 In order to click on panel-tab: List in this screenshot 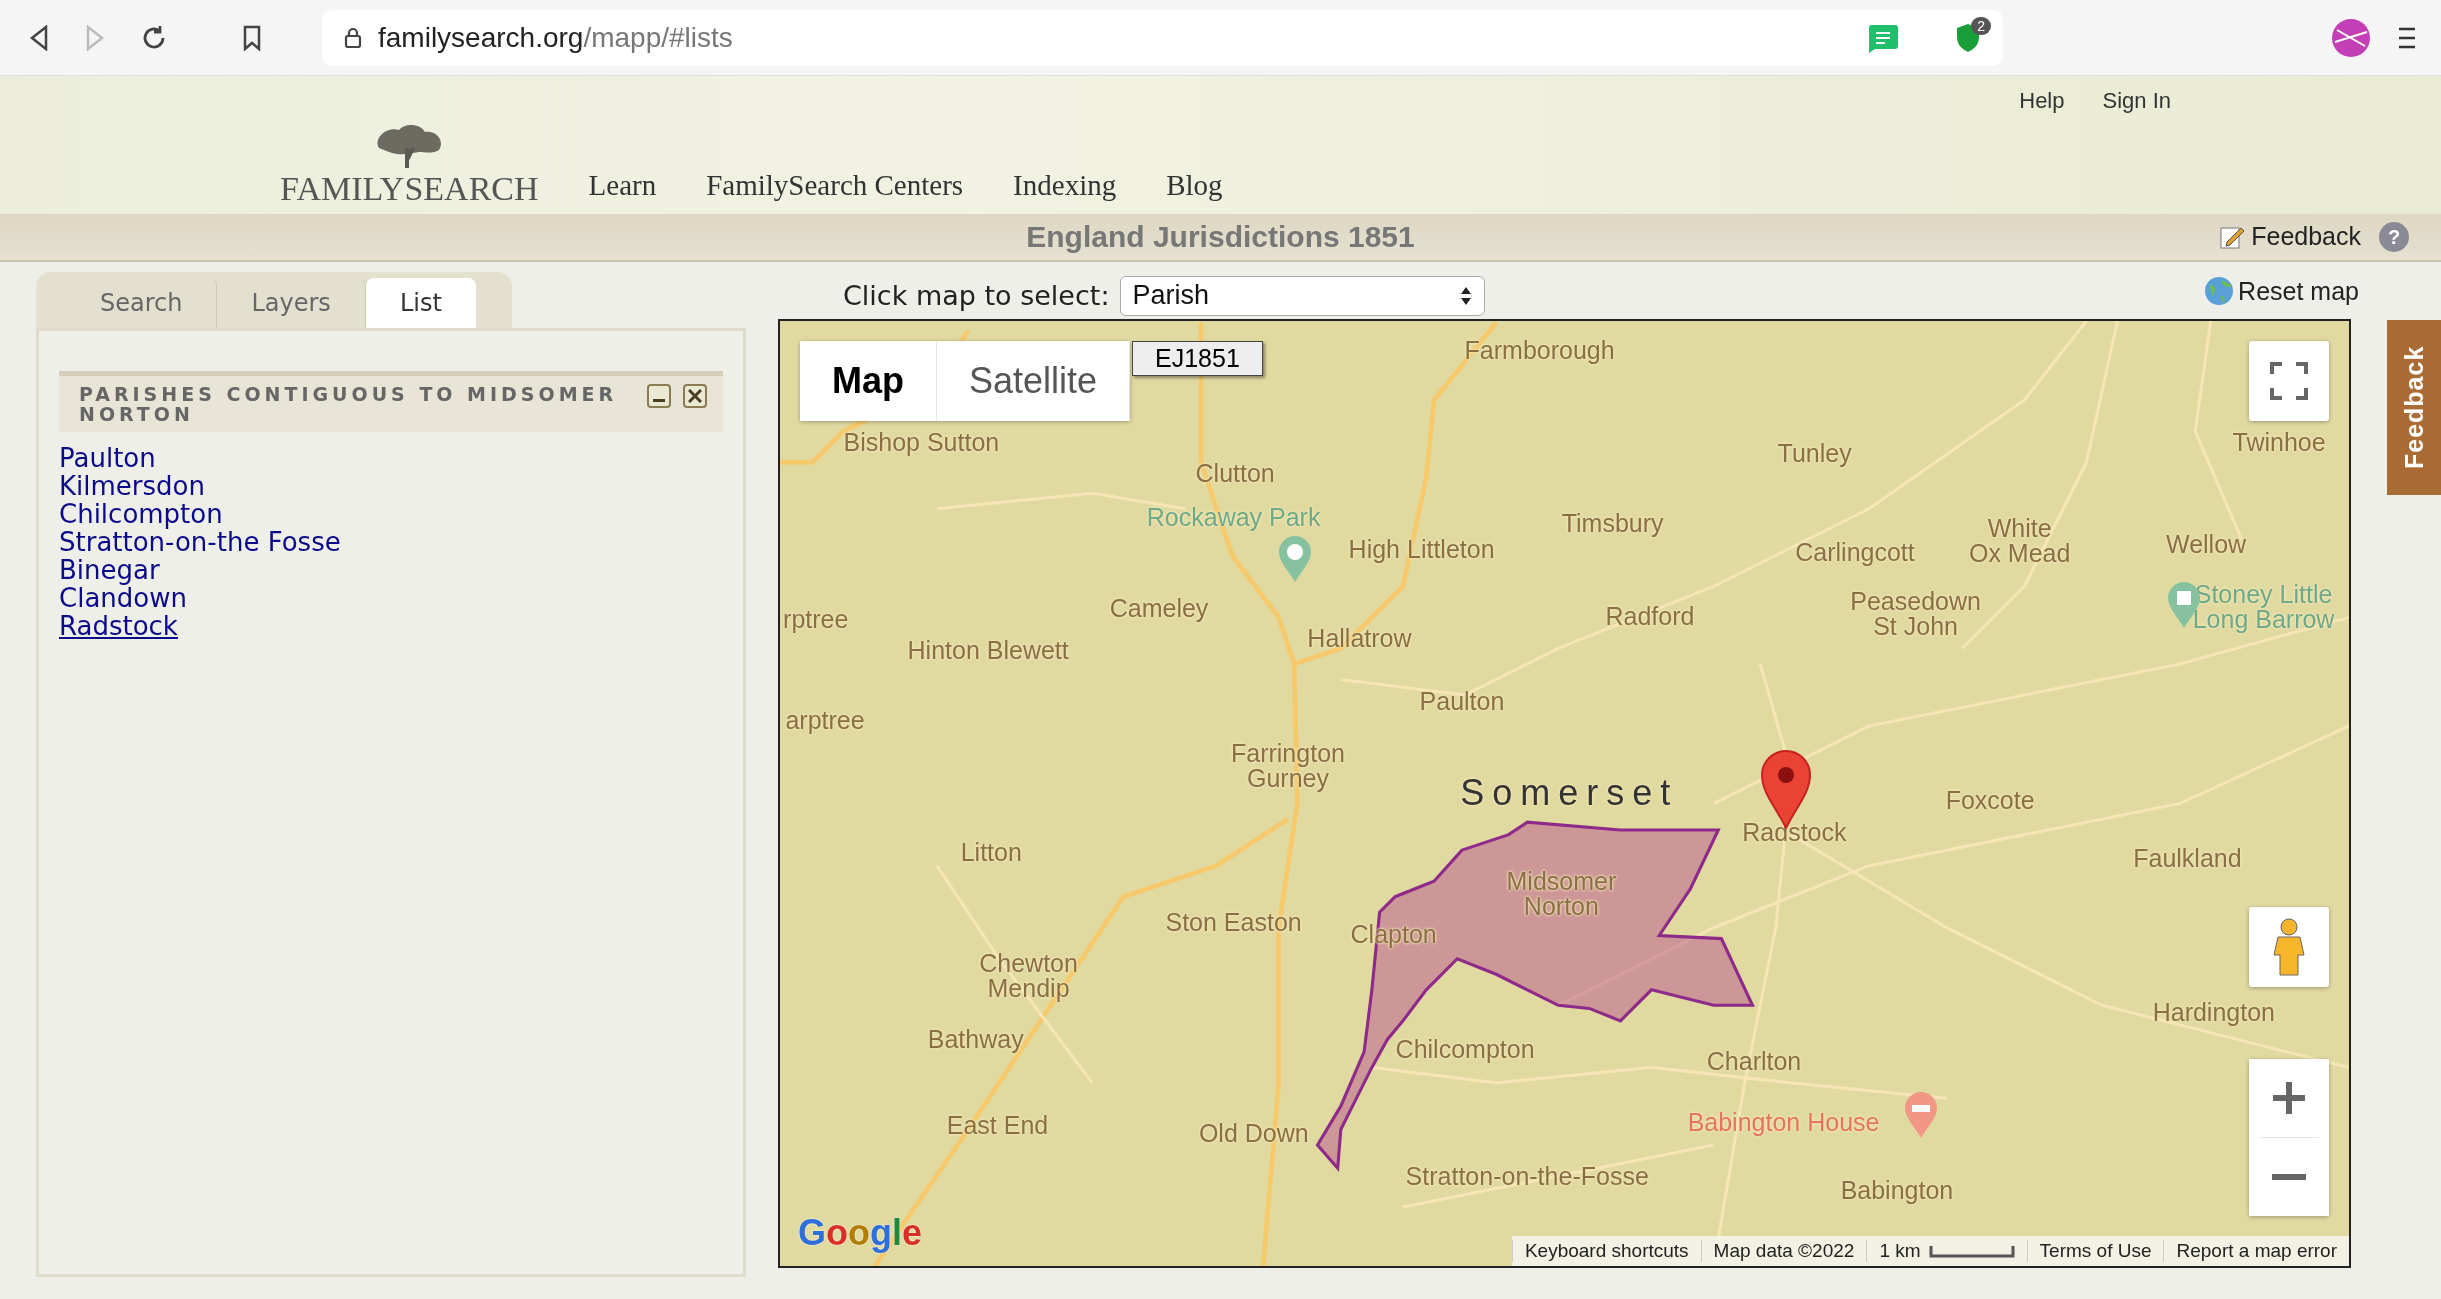, I will do `click(420, 303)`.